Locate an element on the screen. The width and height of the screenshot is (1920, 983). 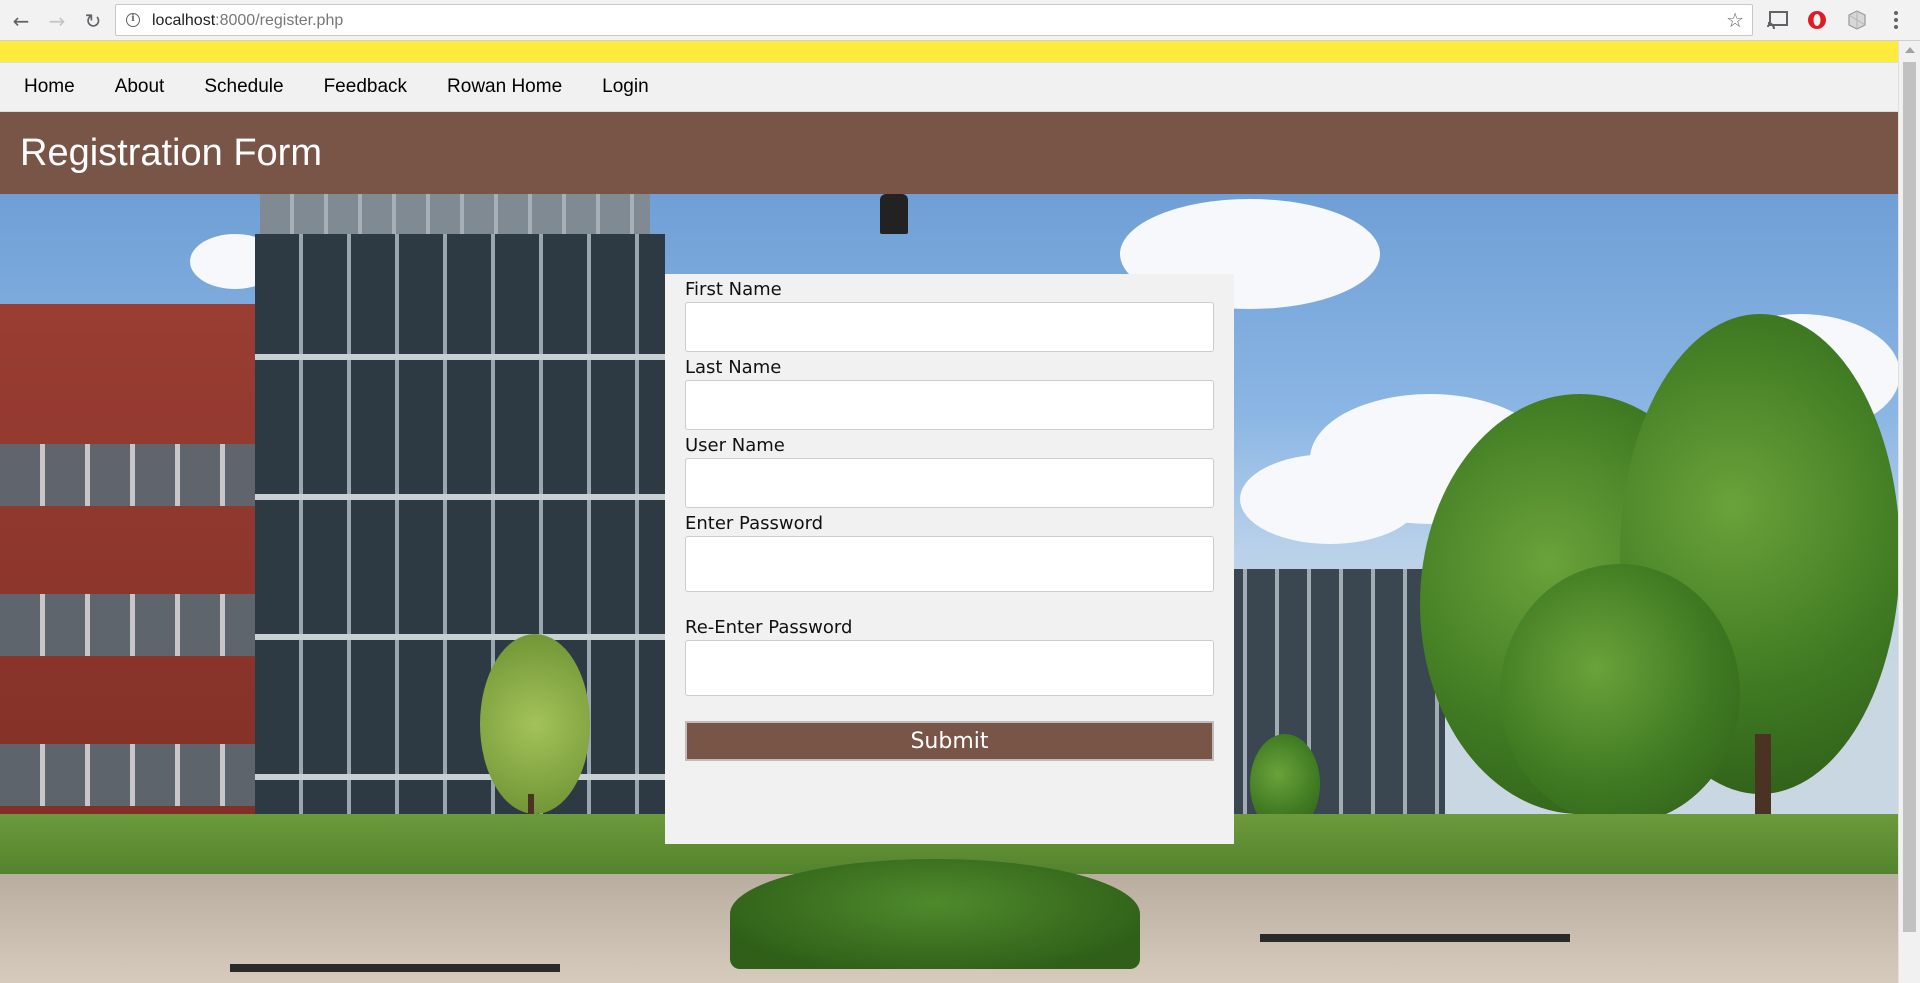
back-icon: ← is located at coordinates (21, 21).